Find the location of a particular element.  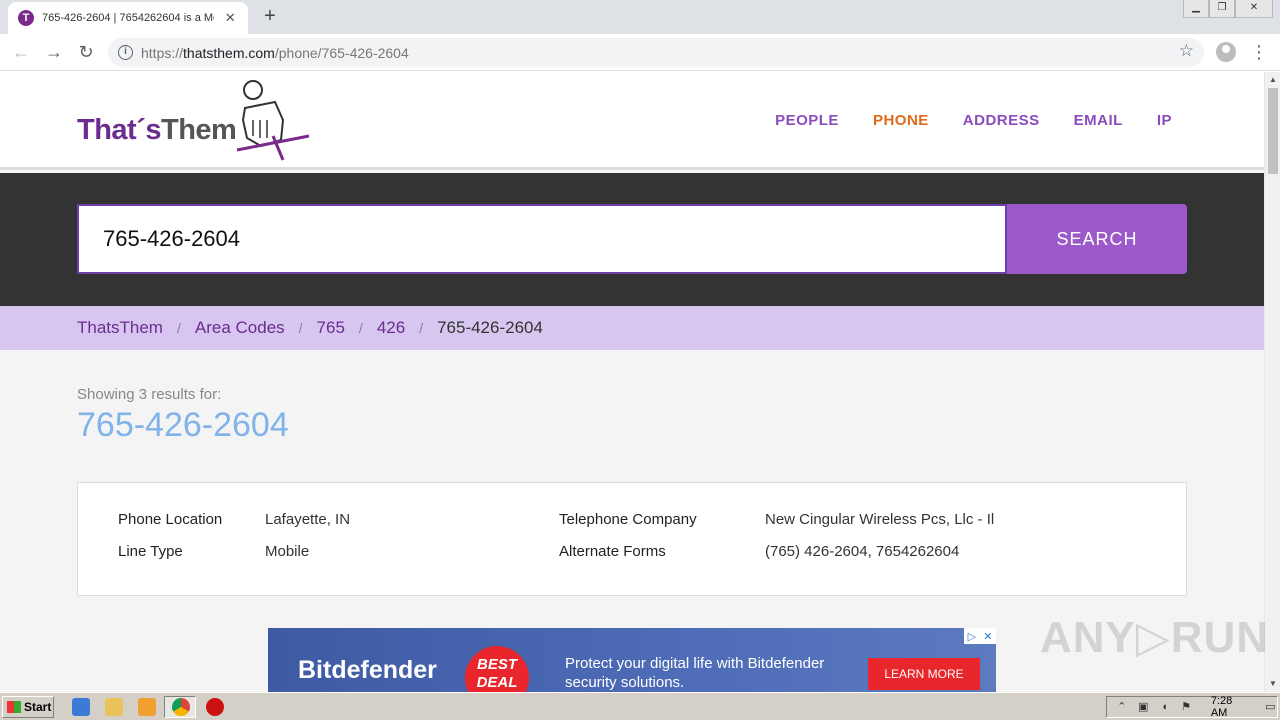

phone-location-value: Lafayette, IN is located at coordinates (308, 519).